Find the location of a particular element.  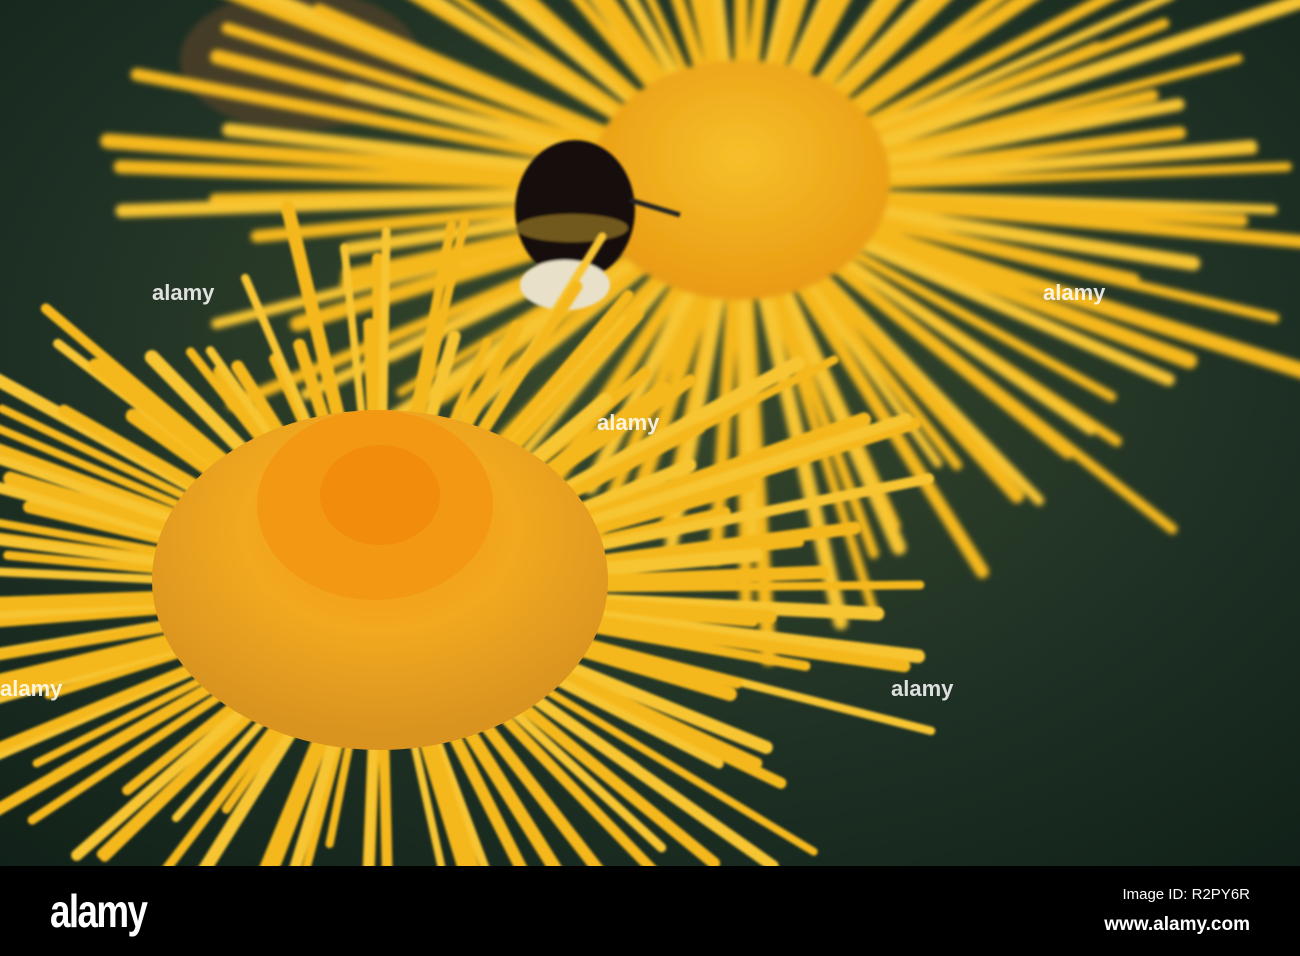

image-id: Image ID: R2PY6R is located at coordinates (1186, 894).